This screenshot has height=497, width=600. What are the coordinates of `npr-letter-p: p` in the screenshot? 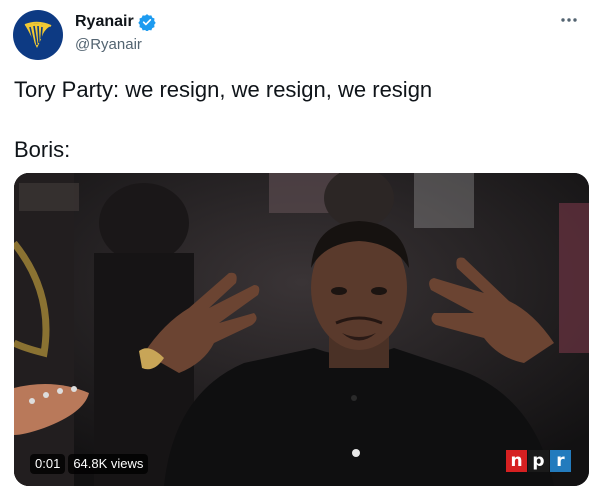 It's located at (538, 461).